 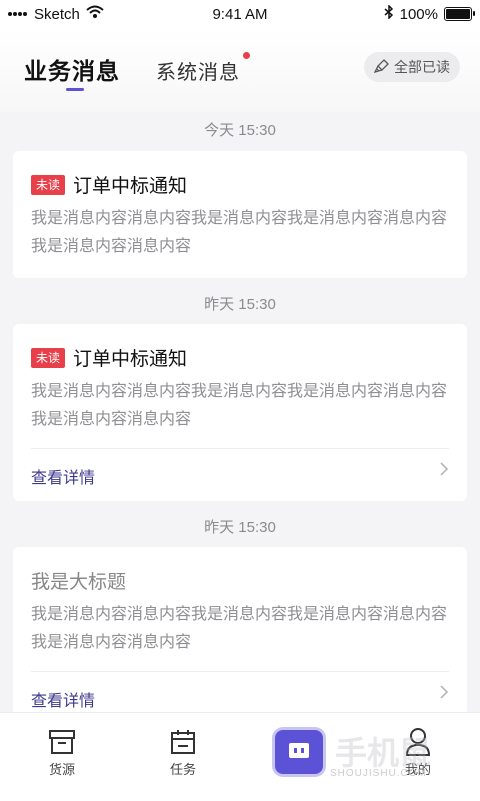 What do you see at coordinates (383, 753) in the screenshot?
I see `watermark-logo: 手机鼠` at bounding box center [383, 753].